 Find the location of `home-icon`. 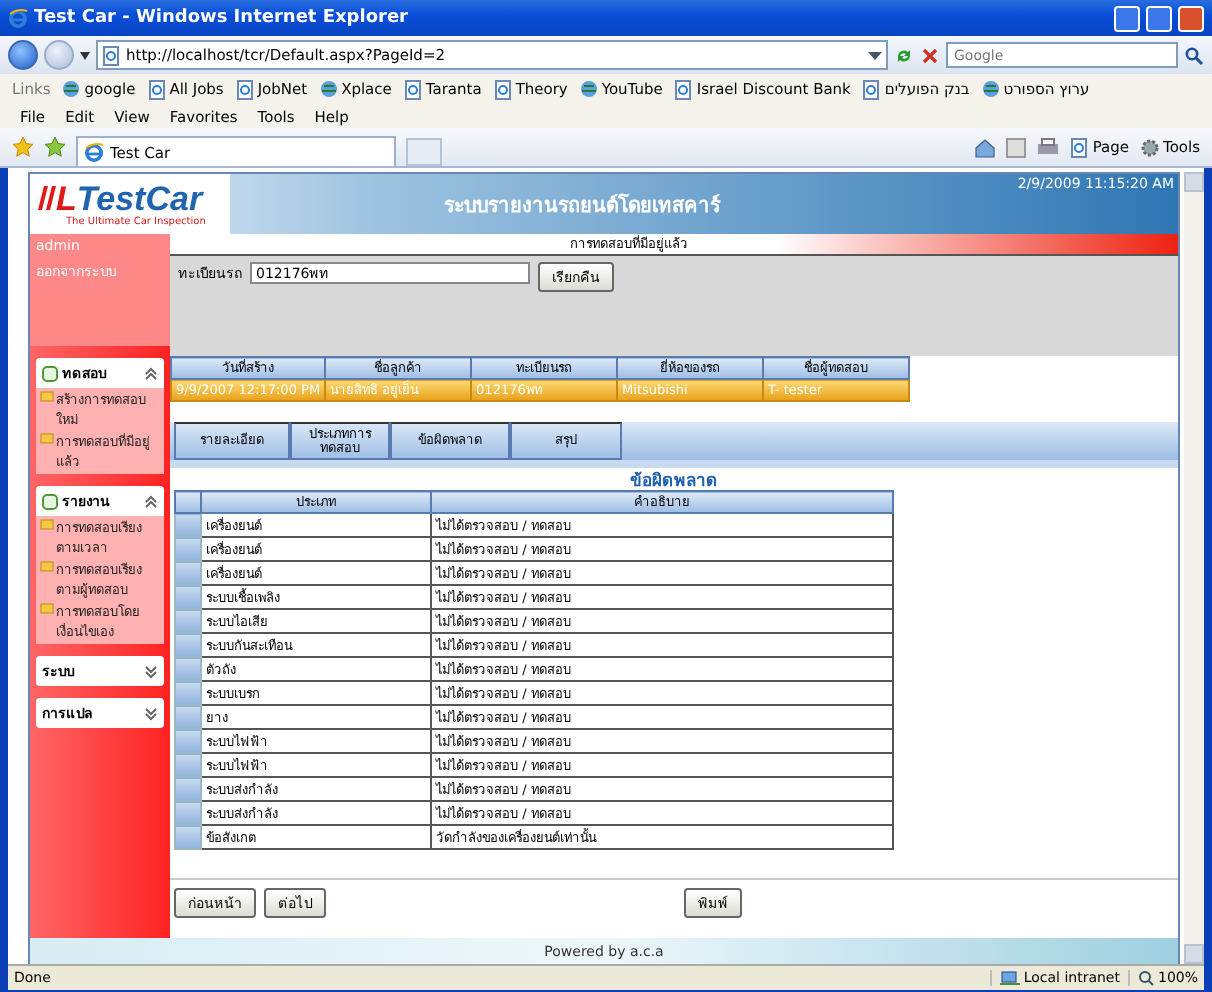

home-icon is located at coordinates (985, 147).